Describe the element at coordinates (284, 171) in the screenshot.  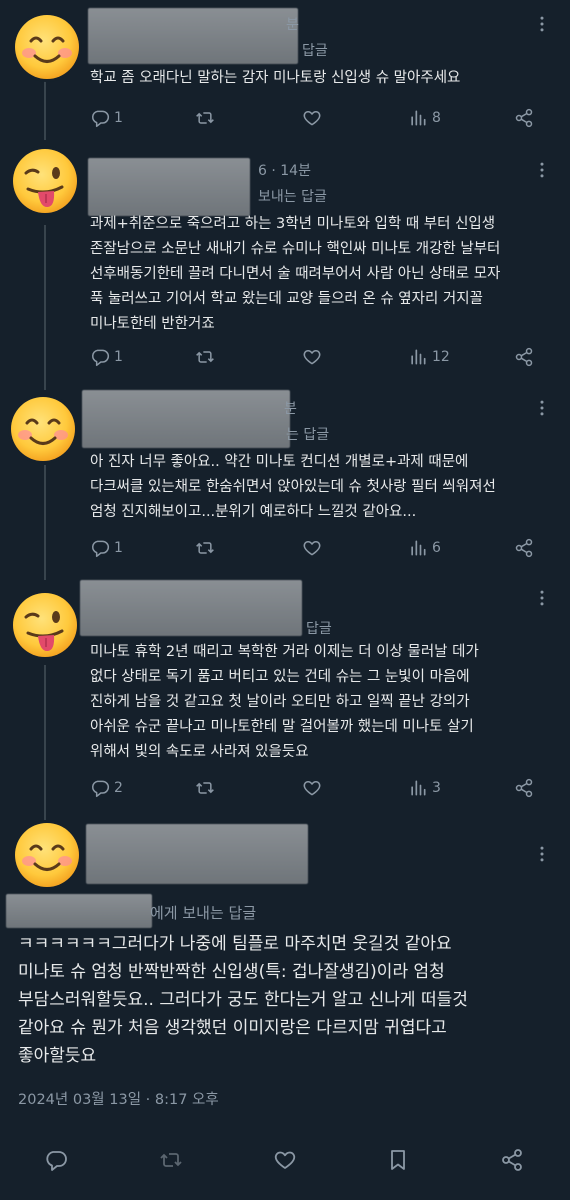
I see `post-time: 6 · 14분` at that location.